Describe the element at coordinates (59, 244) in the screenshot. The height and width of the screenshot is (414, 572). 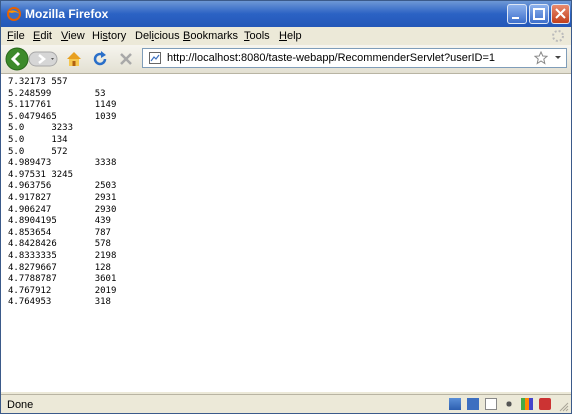
I see `recommendation-row: 4.8428426 578` at that location.